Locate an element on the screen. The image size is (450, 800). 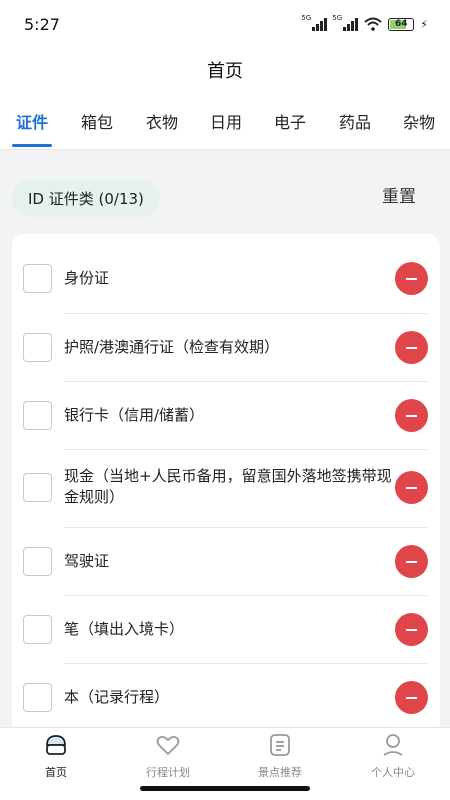
tab-documents: 证件 is located at coordinates (32, 121).